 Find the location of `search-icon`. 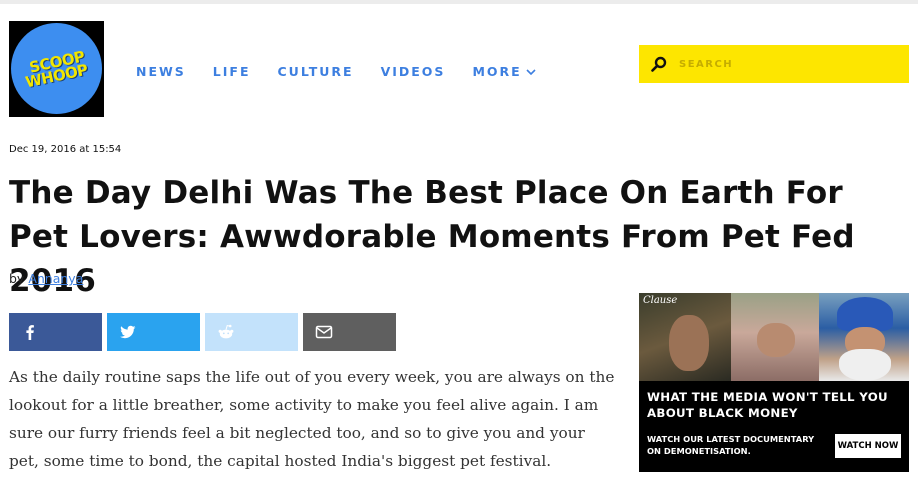

search-icon is located at coordinates (659, 64).